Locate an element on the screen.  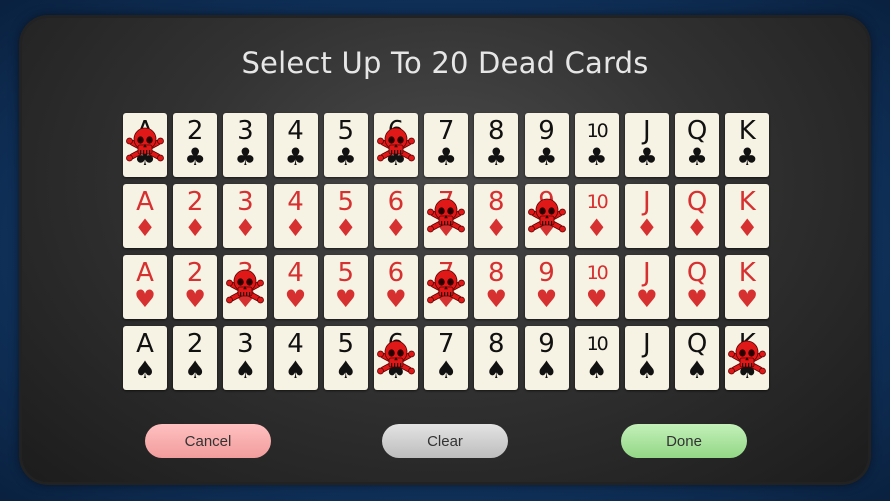
card-10-of-diamonds: 10 ♦ is located at coordinates (596, 216).